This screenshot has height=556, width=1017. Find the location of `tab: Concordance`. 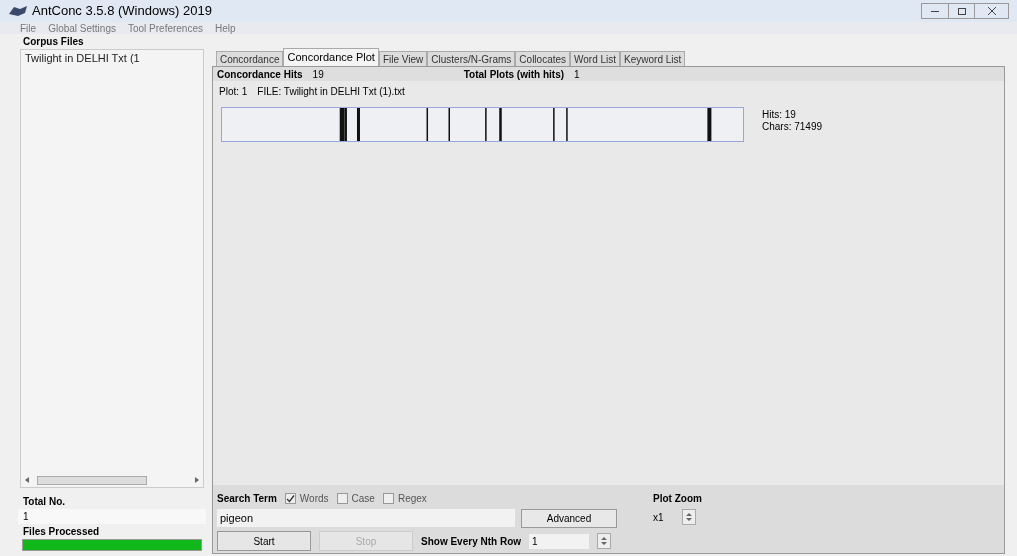

tab: Concordance is located at coordinates (250, 58).